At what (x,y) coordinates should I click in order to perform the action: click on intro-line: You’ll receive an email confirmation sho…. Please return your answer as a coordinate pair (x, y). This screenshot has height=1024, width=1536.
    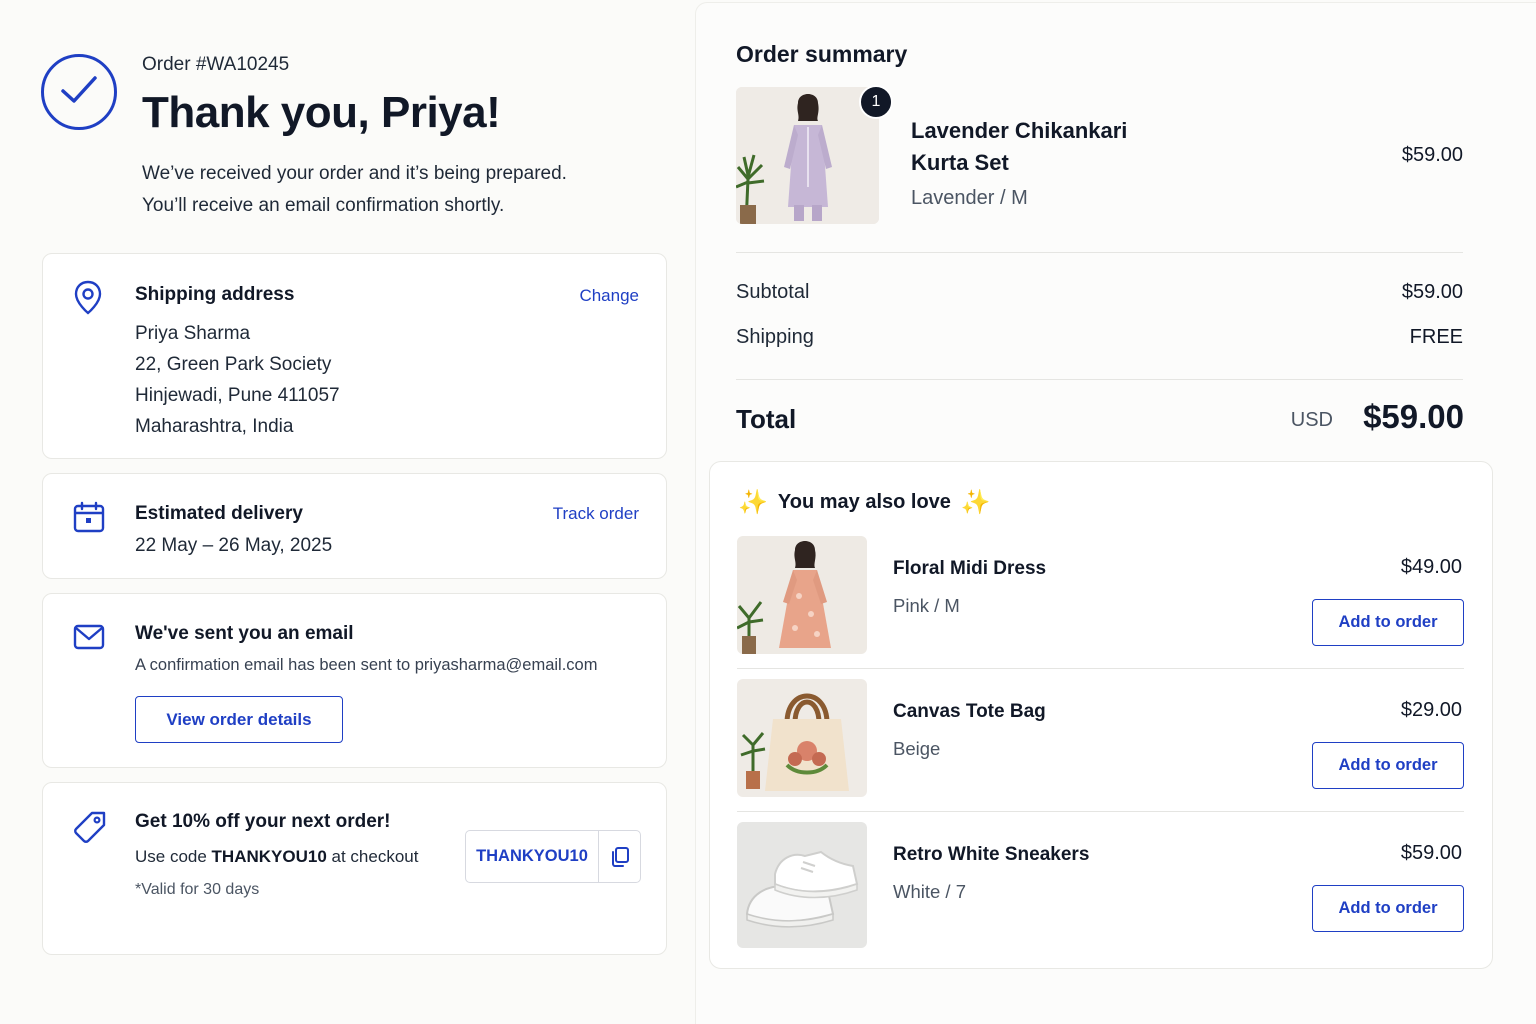
    Looking at the image, I should click on (323, 205).